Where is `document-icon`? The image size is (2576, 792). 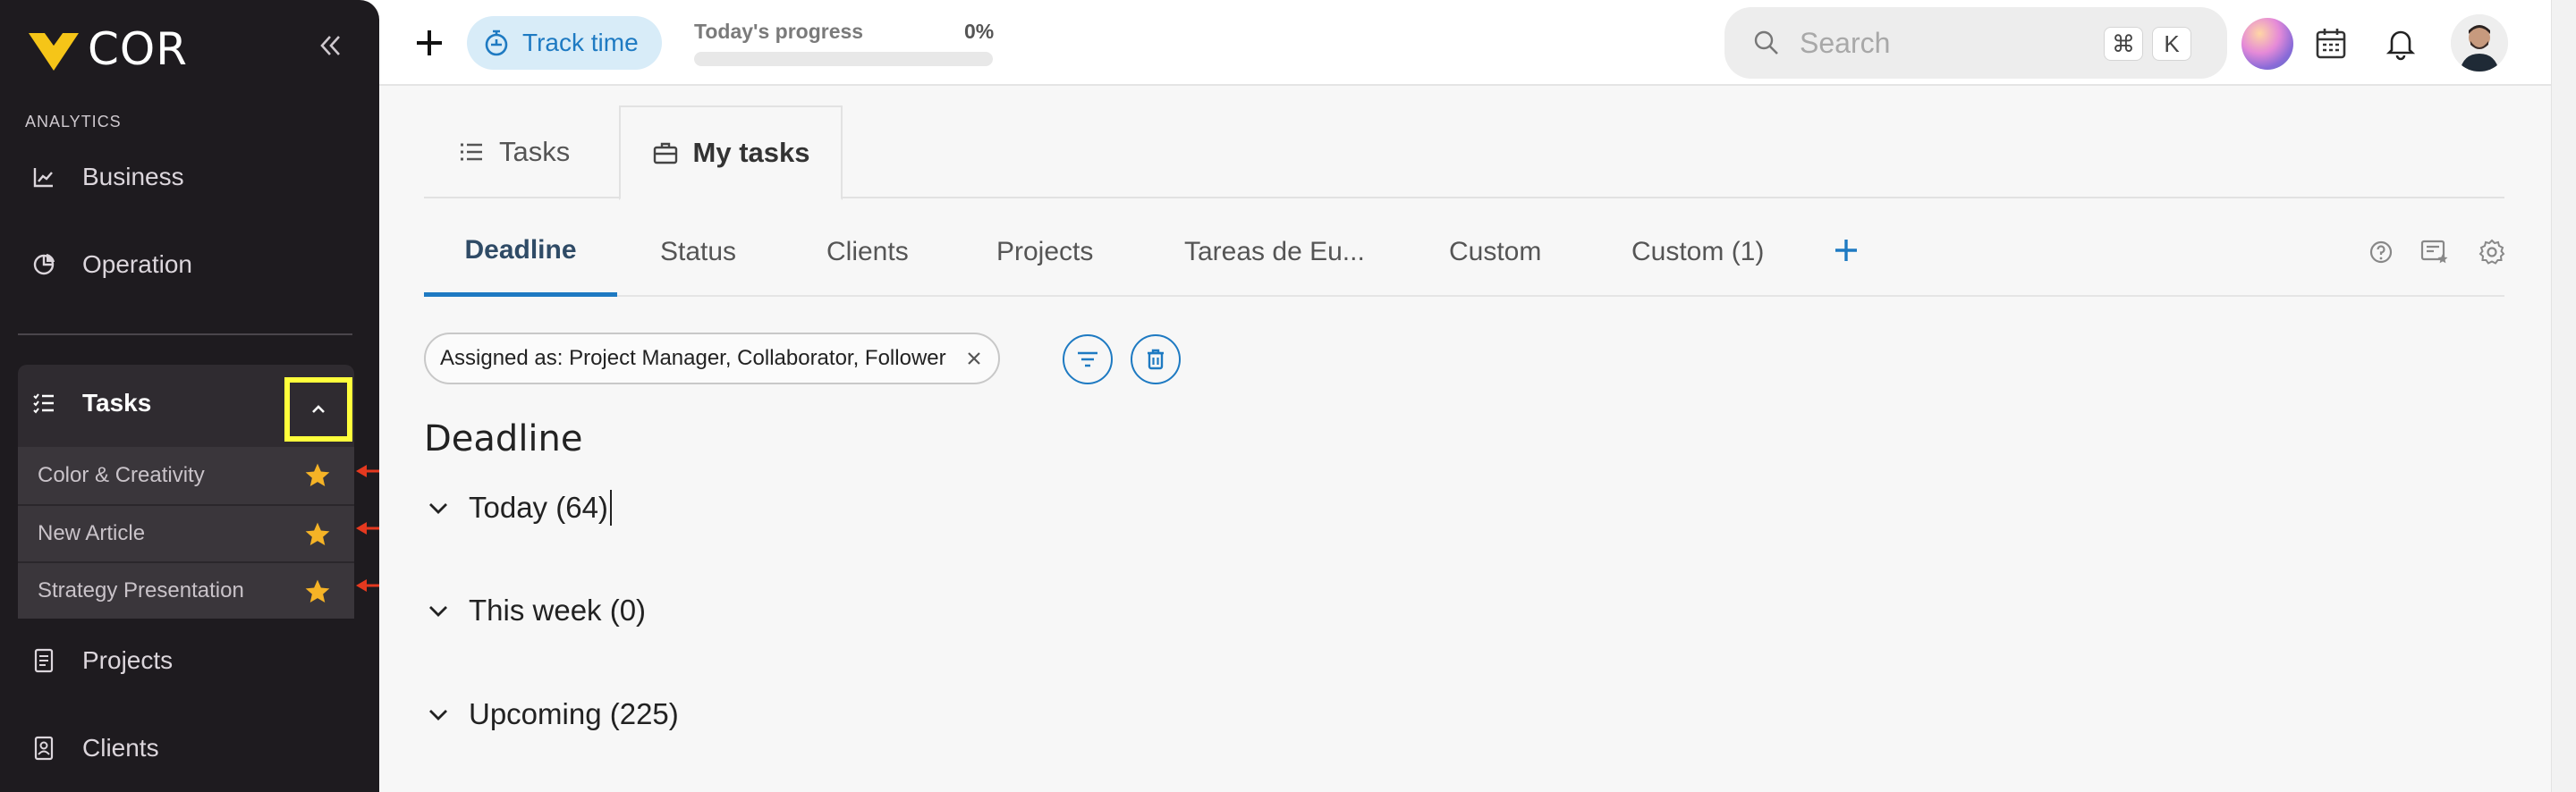 document-icon is located at coordinates (43, 660).